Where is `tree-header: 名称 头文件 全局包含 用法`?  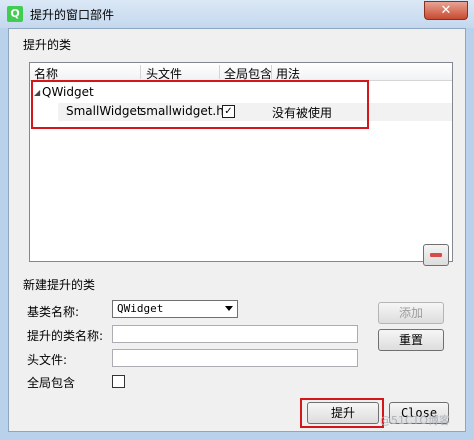
tree-header: 名称 头文件 全局包含 用法 is located at coordinates (241, 72).